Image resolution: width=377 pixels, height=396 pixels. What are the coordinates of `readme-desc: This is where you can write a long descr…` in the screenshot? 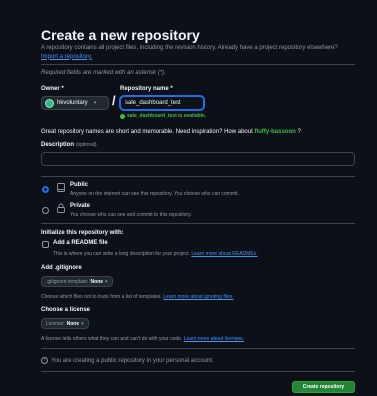 It's located at (155, 254).